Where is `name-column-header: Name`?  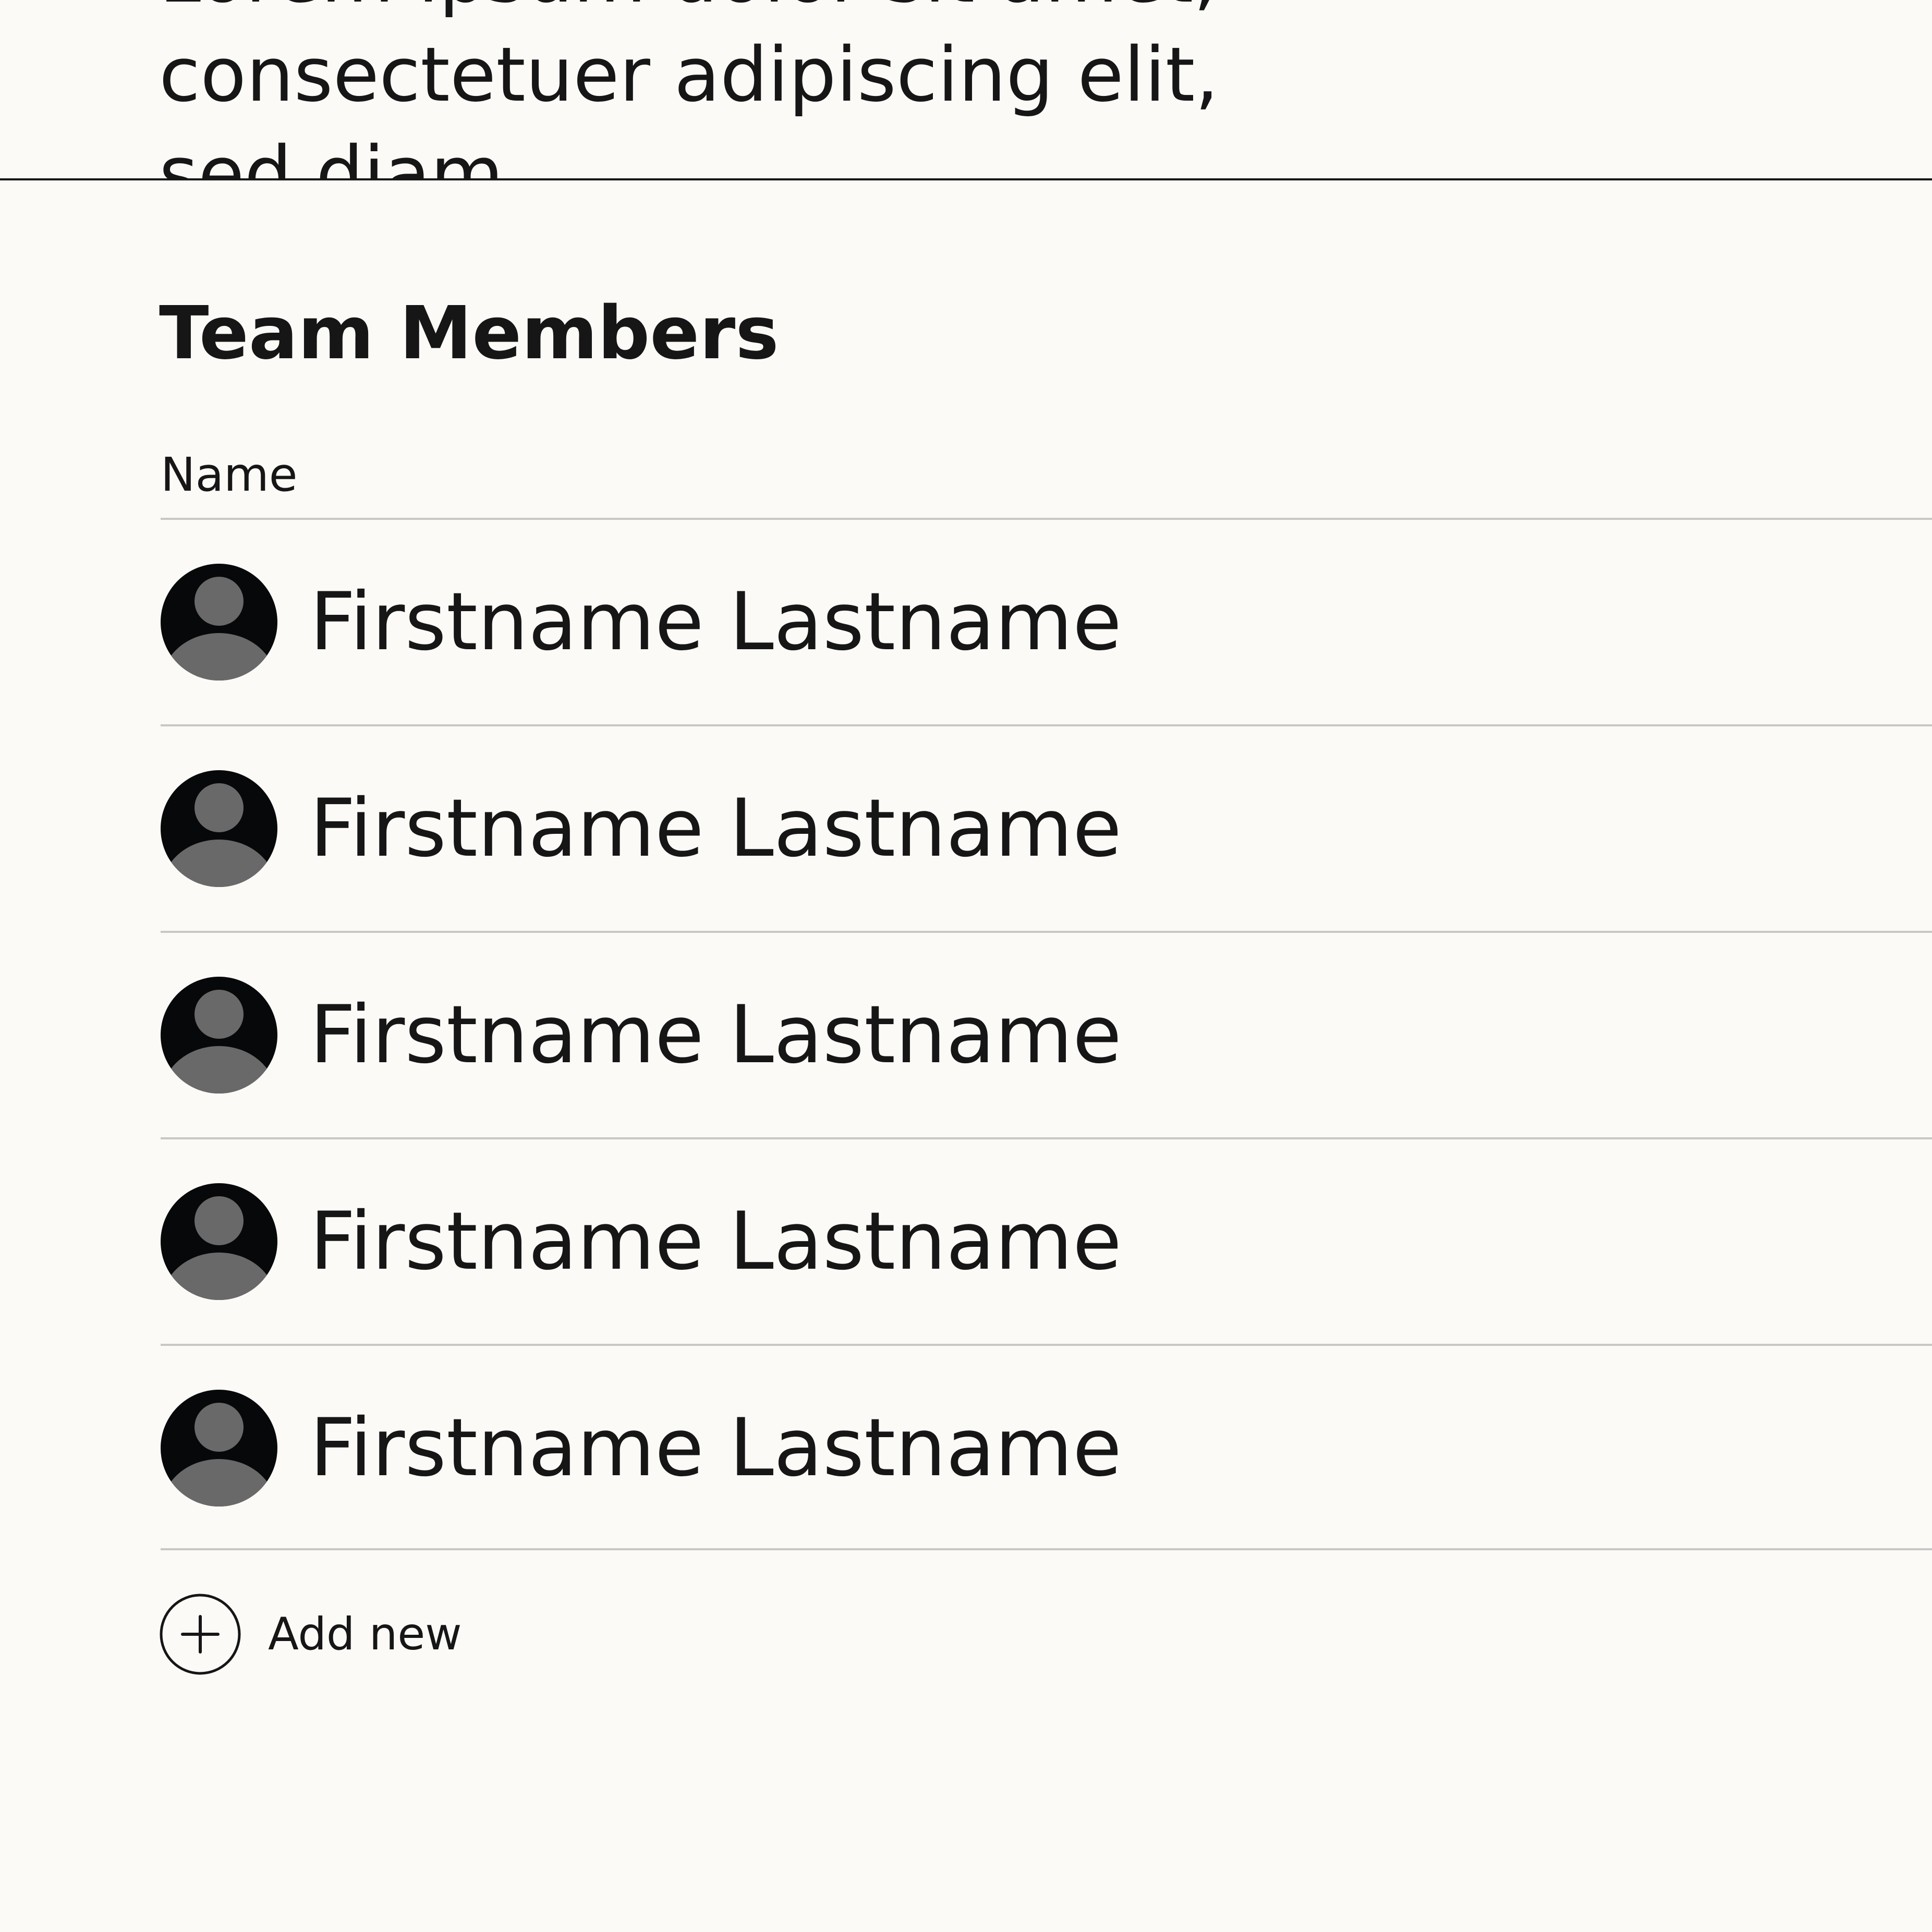
name-column-header: Name is located at coordinates (229, 474).